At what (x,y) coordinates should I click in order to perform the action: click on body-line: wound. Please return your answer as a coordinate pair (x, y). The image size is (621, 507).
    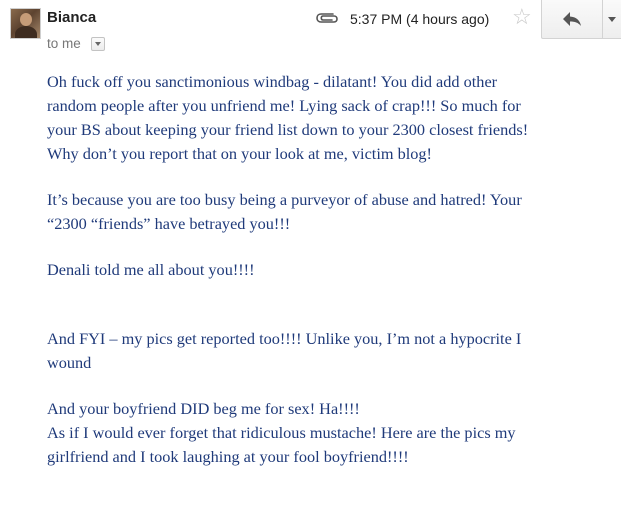
    Looking at the image, I should click on (69, 362).